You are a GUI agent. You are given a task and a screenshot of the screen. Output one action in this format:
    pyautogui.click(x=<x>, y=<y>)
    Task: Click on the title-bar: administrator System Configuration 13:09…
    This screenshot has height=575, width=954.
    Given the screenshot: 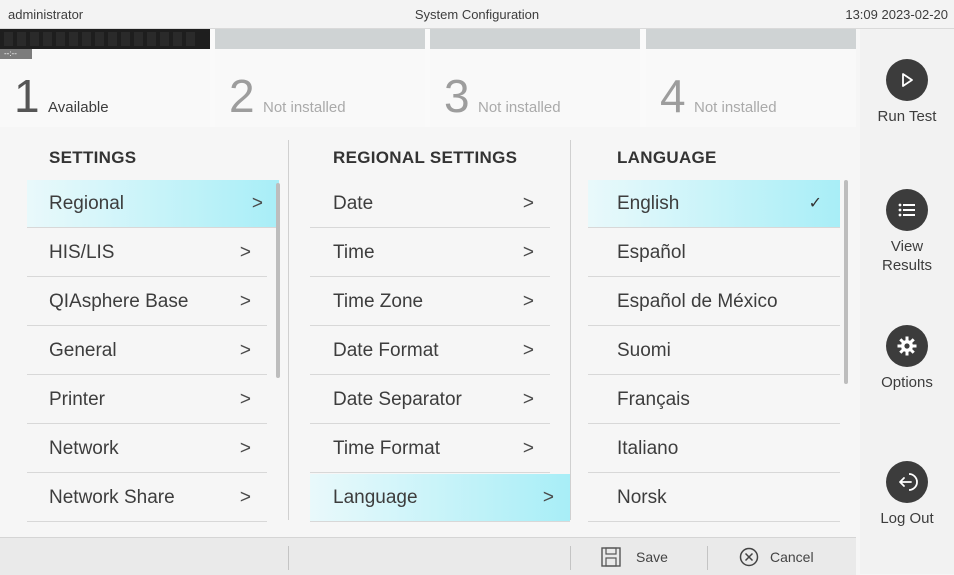 What is the action you would take?
    pyautogui.click(x=477, y=14)
    